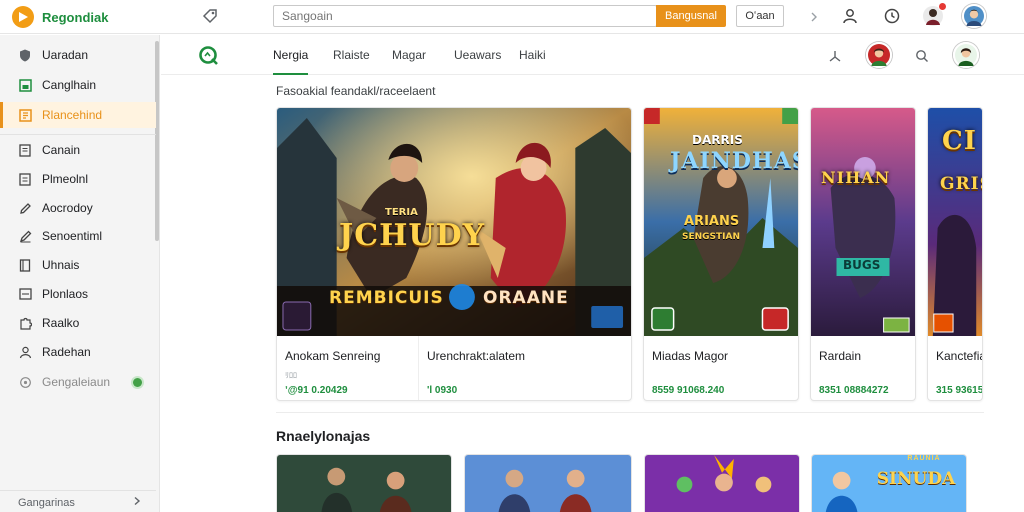  Describe the element at coordinates (688, 390) in the screenshot. I see `game-card-price: 8559 91068.240` at that location.